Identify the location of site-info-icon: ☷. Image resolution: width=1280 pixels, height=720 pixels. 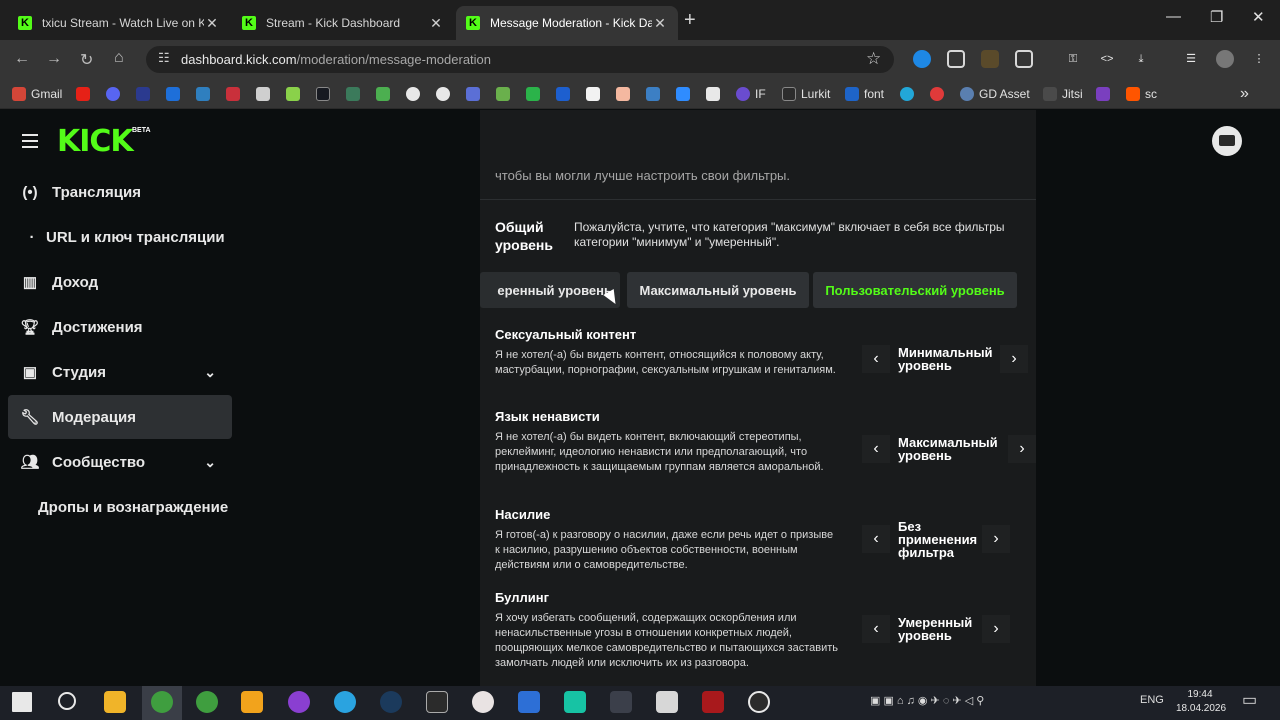
(164, 58).